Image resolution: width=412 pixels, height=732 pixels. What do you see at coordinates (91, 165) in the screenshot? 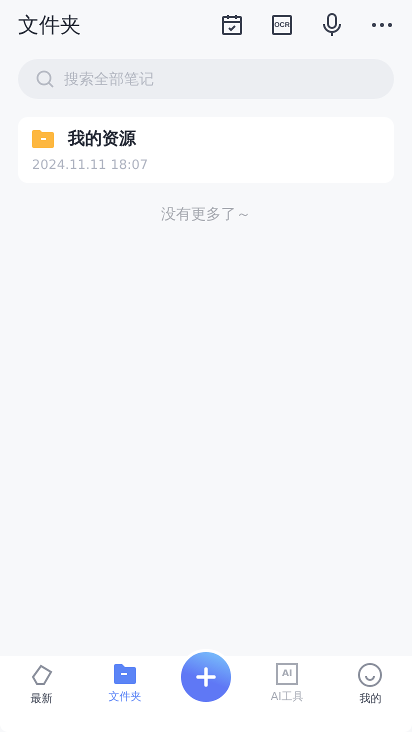
I see `folder-date: 2024.11.11 18:07` at bounding box center [91, 165].